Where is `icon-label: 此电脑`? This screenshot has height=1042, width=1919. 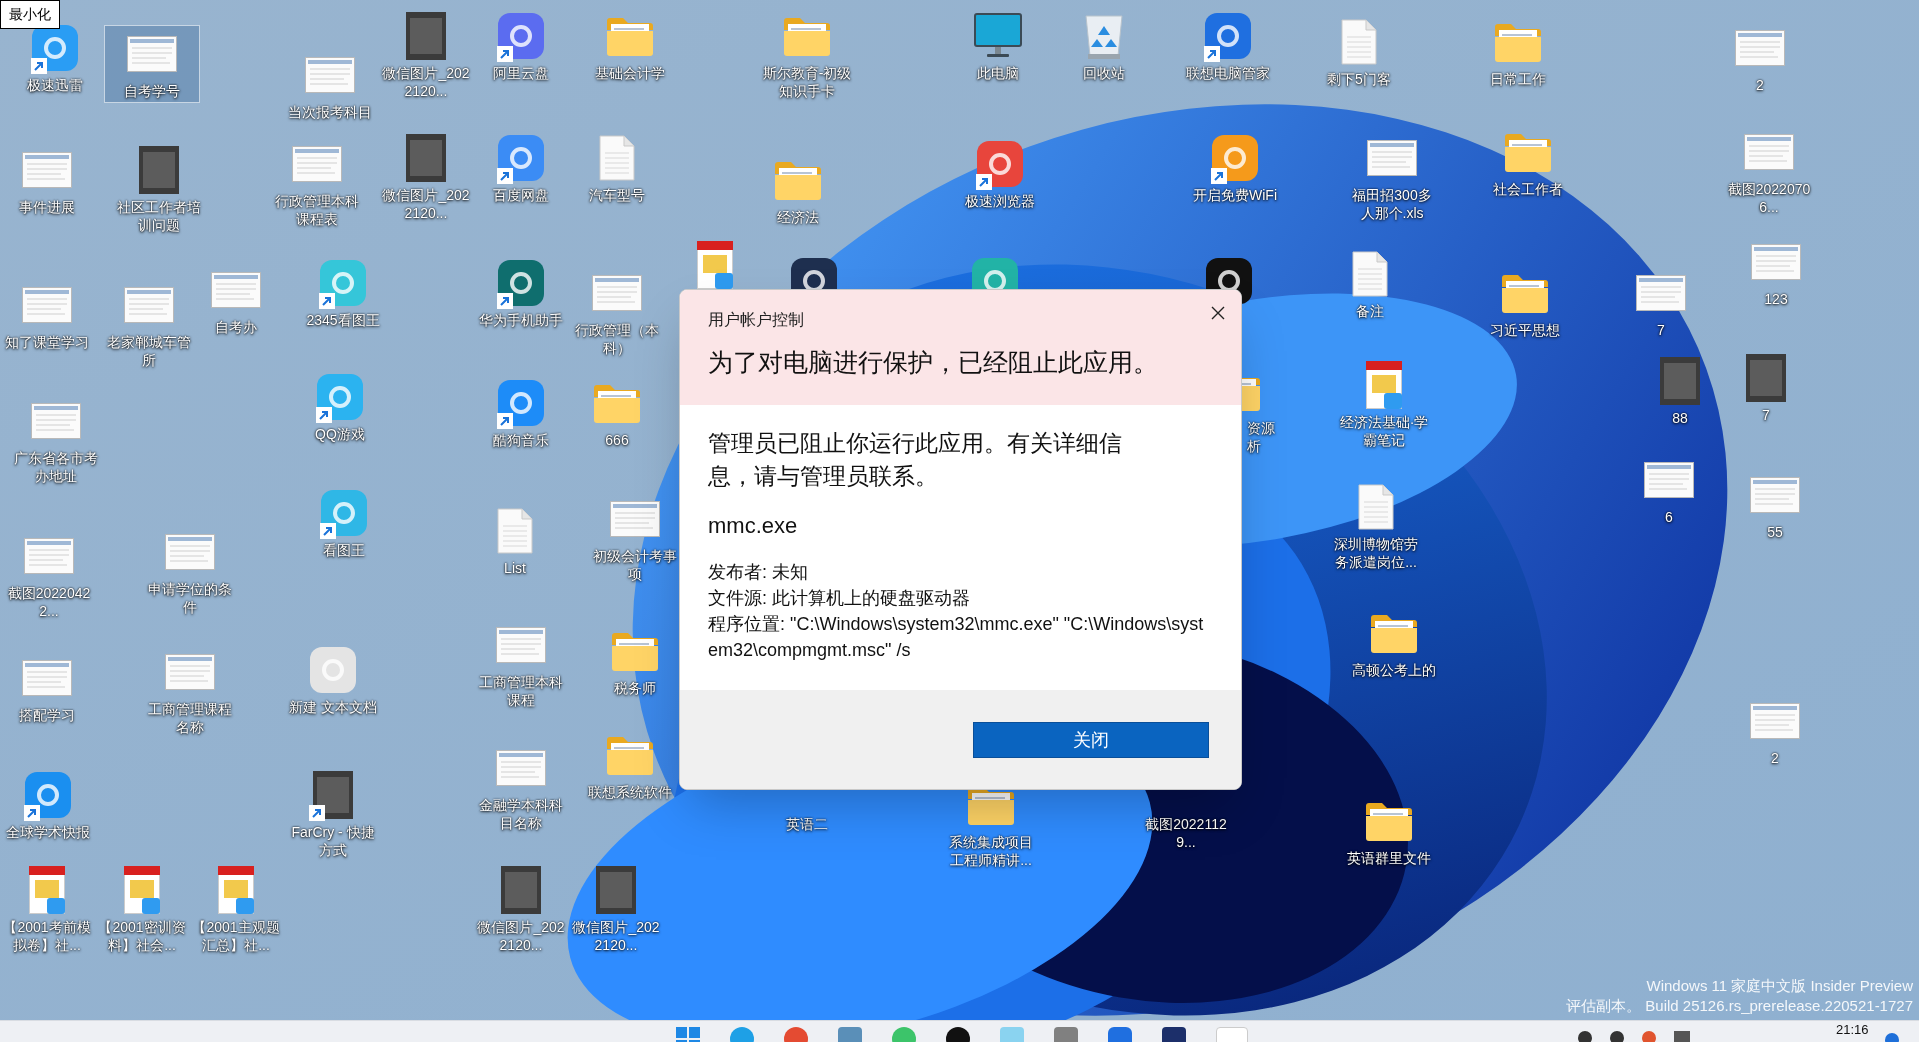 icon-label: 此电脑 is located at coordinates (998, 73).